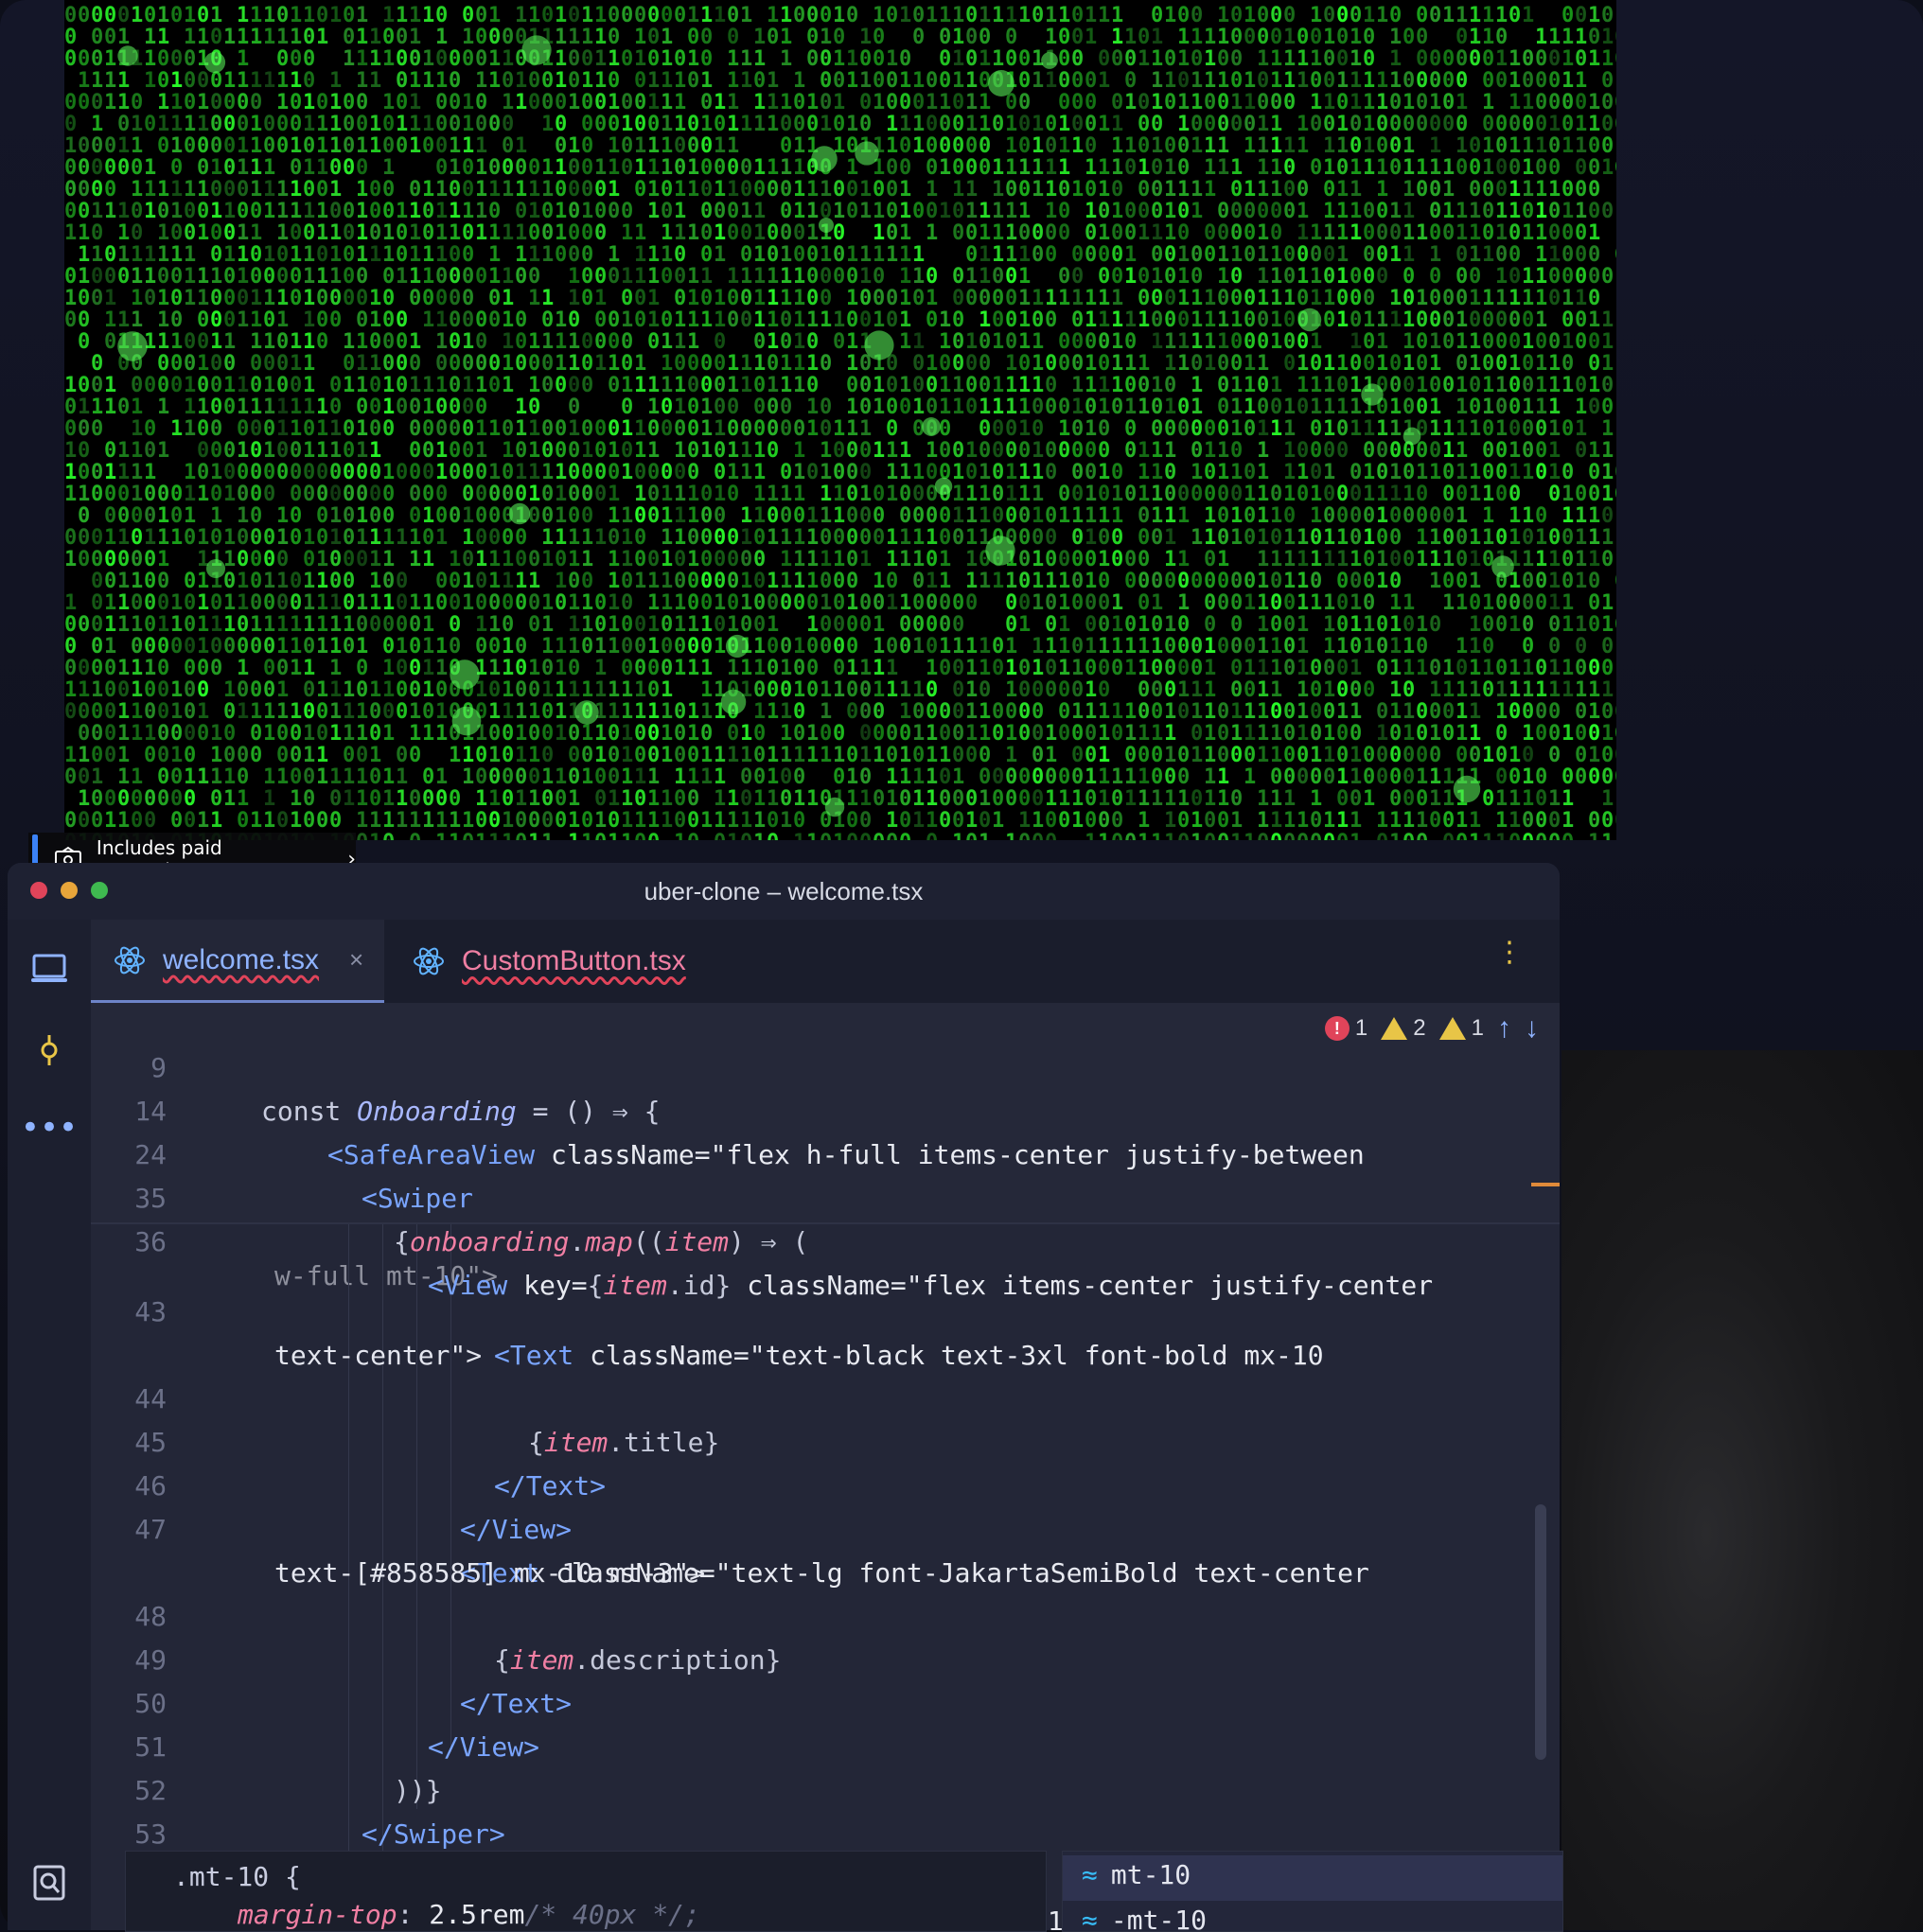 This screenshot has height=1932, width=1923. Describe the element at coordinates (49, 1883) in the screenshot. I see `find-icon` at that location.